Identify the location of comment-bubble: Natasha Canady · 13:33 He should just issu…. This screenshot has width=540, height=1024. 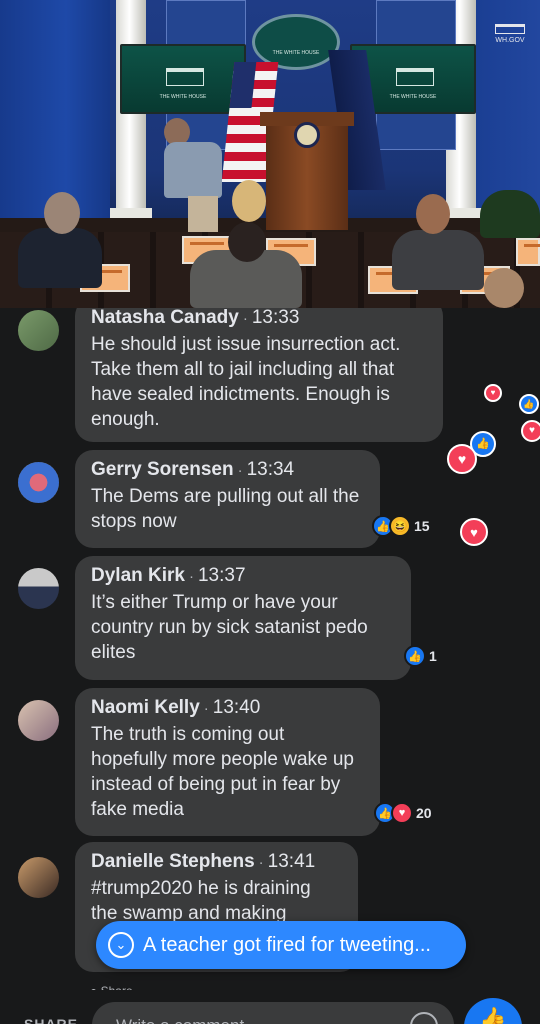
(259, 375).